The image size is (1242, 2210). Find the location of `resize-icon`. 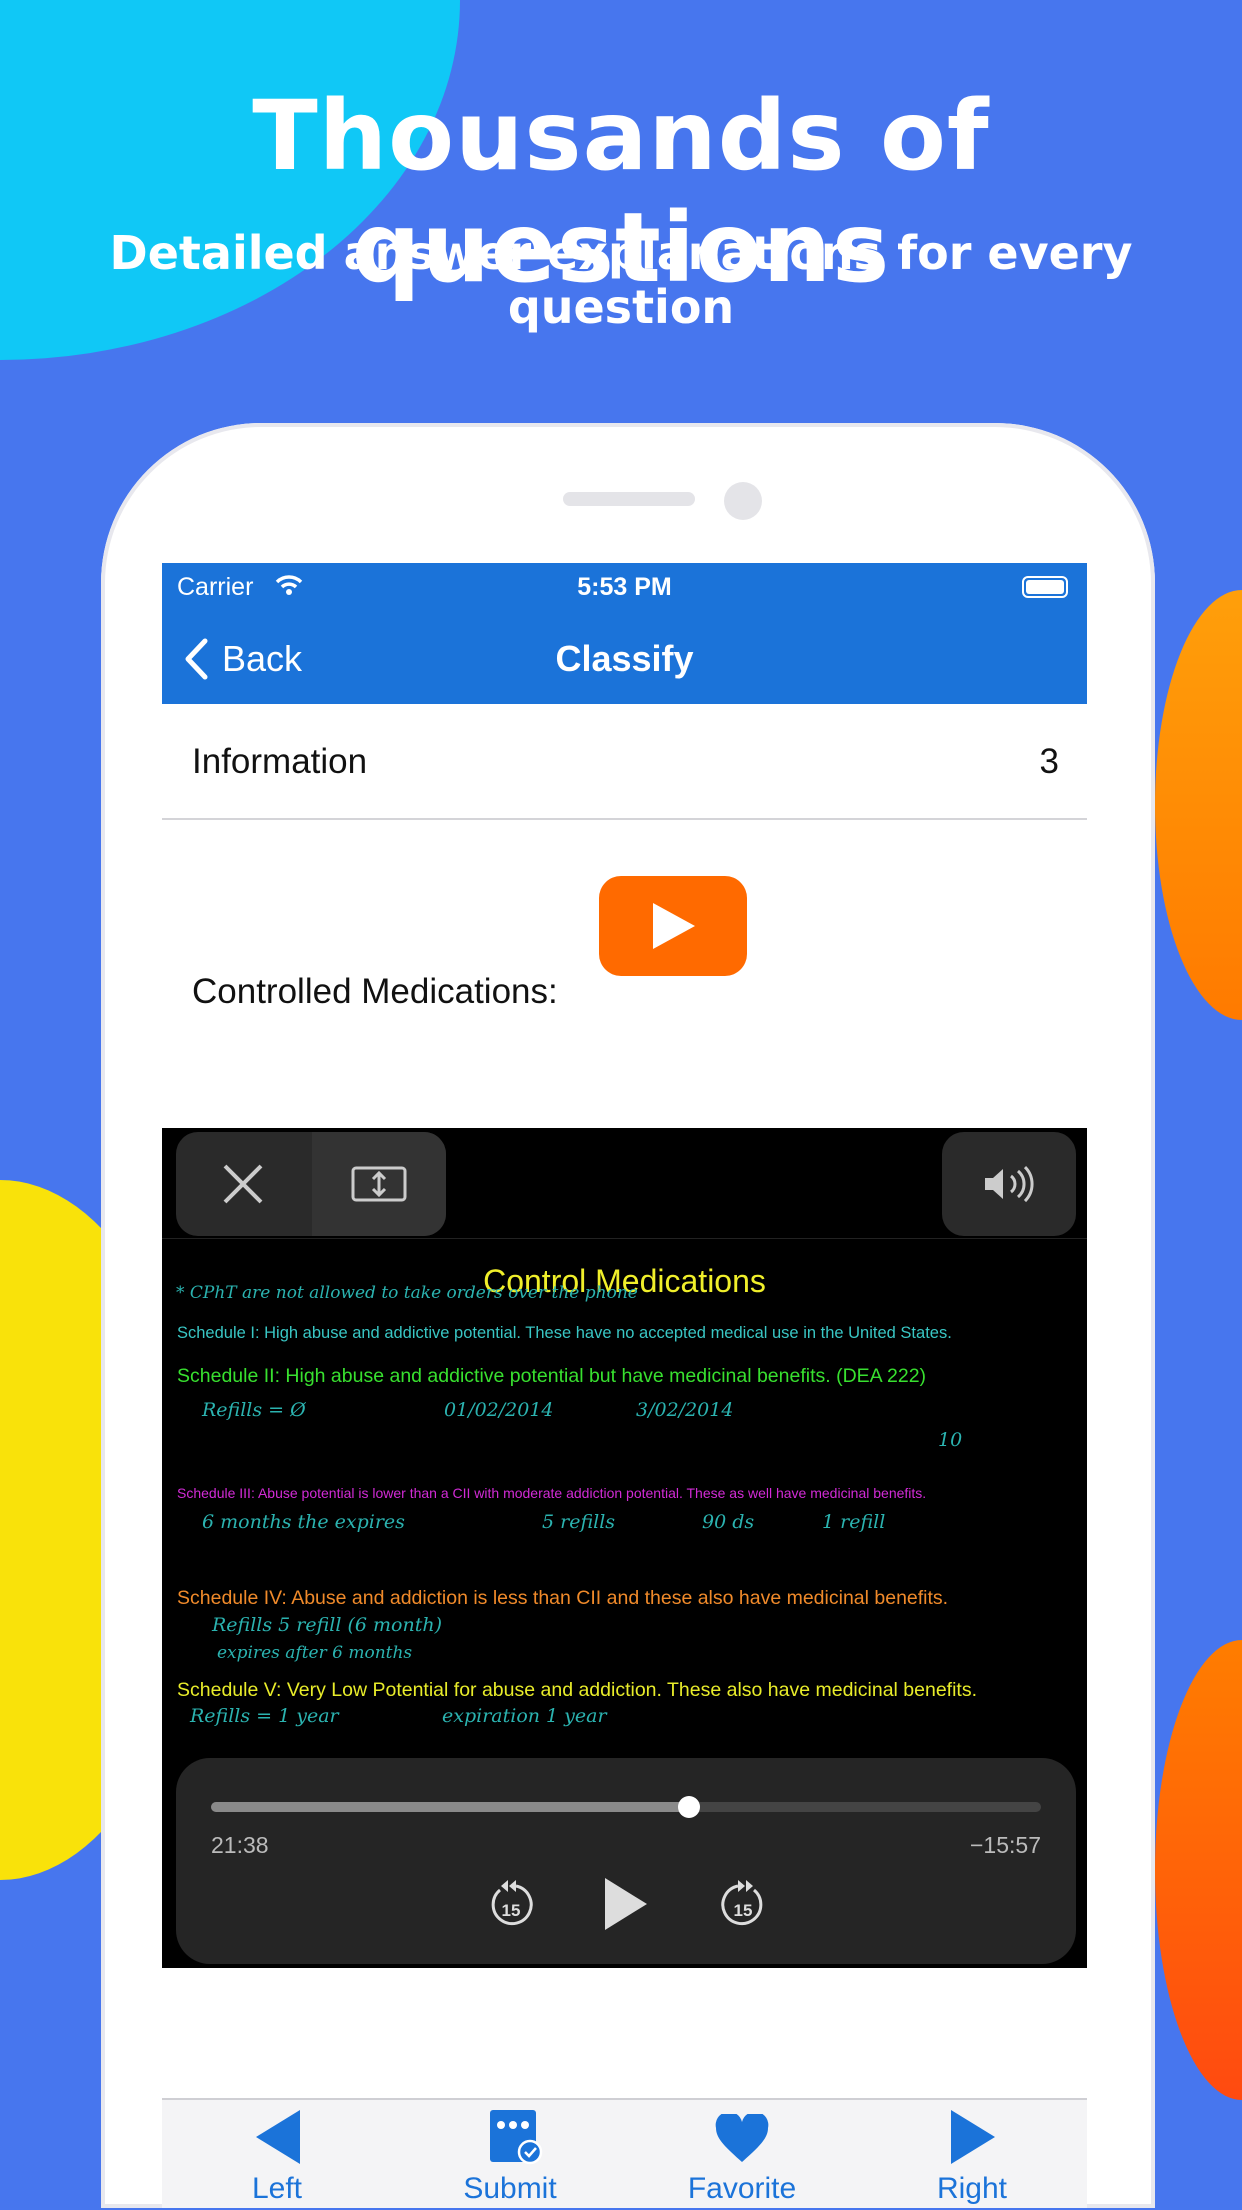

resize-icon is located at coordinates (379, 1184).